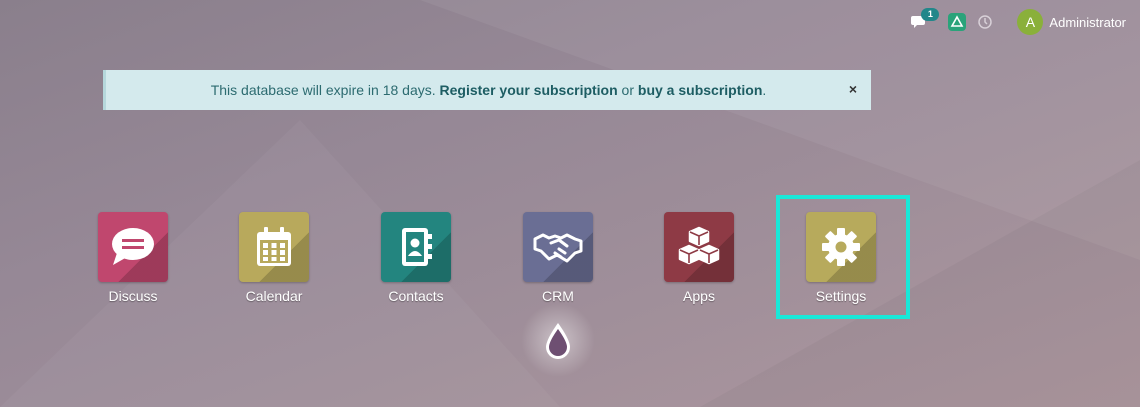 This screenshot has height=407, width=1140. I want to click on calendar-icon, so click(274, 246).